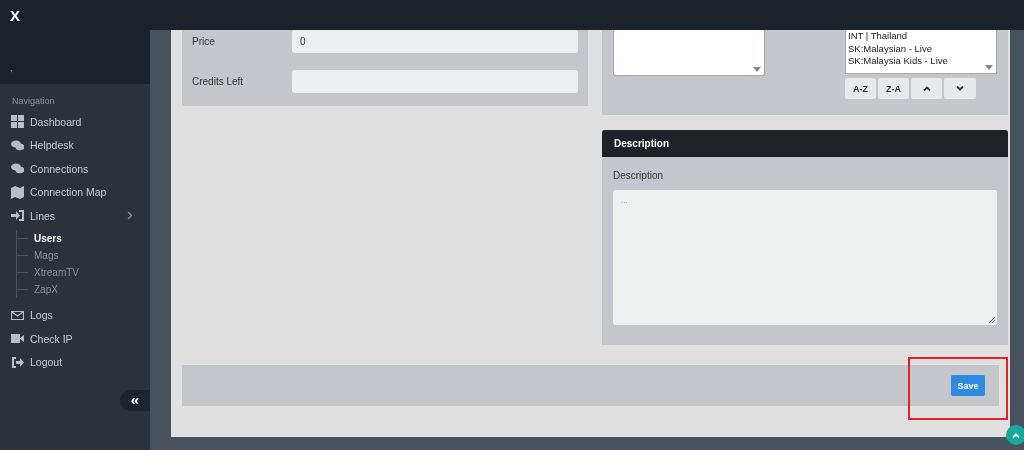  What do you see at coordinates (75, 192) in the screenshot?
I see `nav-item: Connection Map` at bounding box center [75, 192].